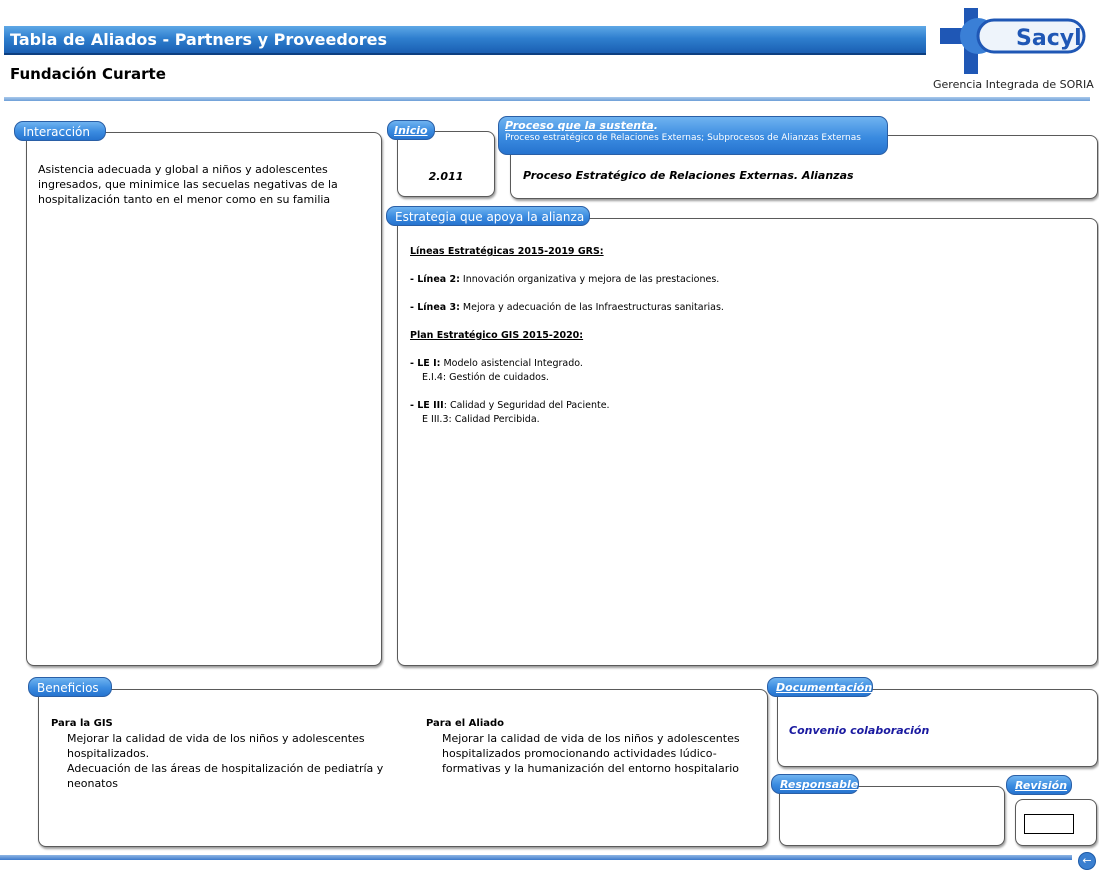  I want to click on tab-interaccion: Interacción, so click(60, 131).